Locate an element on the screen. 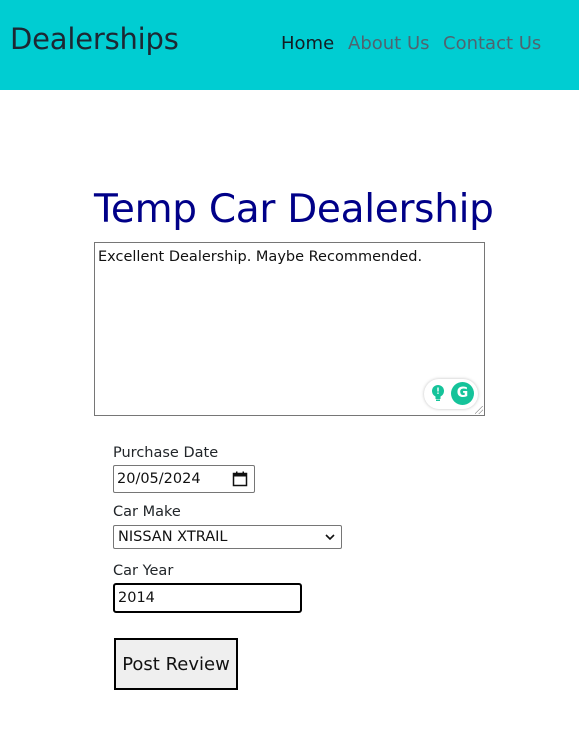 Image resolution: width=579 pixels, height=733 pixels. navbar: Dealerships Home About Us Contact Us is located at coordinates (289, 45).